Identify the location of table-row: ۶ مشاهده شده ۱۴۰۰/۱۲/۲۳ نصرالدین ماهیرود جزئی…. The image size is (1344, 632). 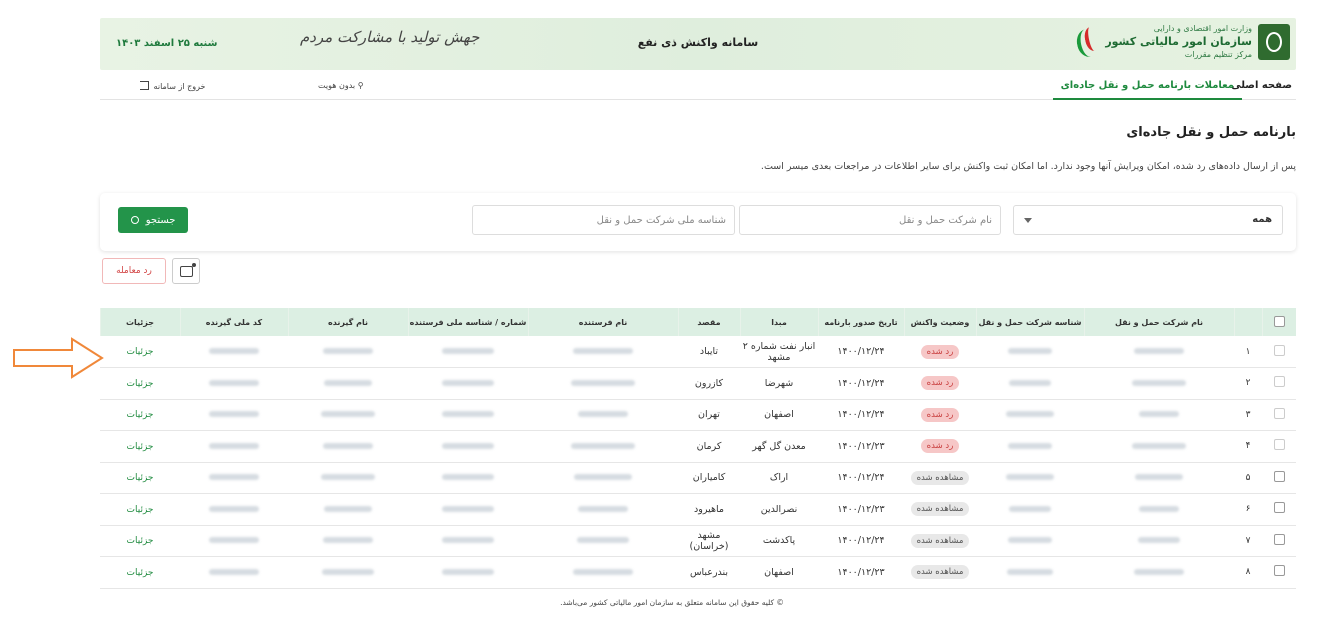
(698, 509).